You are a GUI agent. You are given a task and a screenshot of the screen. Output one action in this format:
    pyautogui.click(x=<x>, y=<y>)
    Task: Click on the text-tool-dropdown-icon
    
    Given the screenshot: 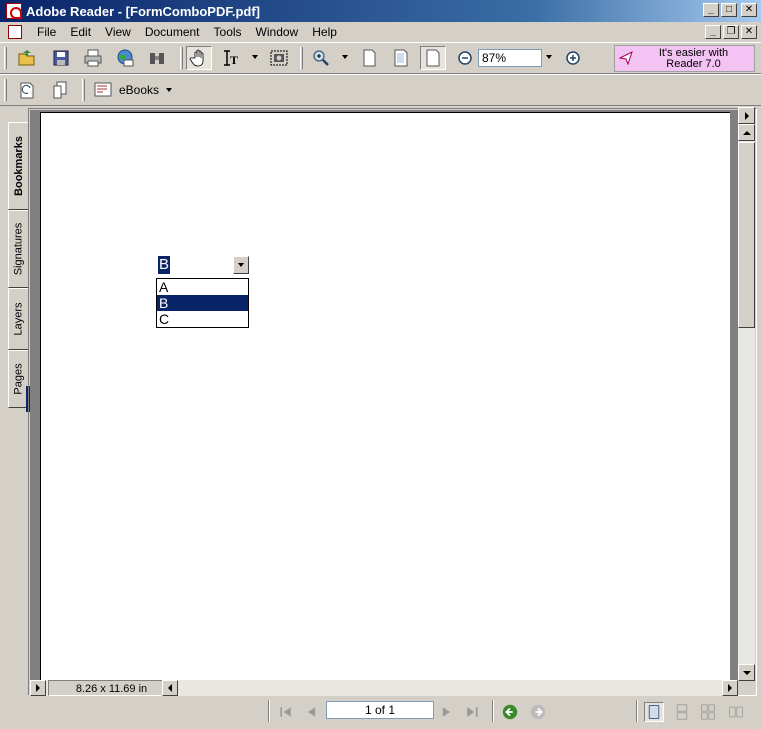 What is the action you would take?
    pyautogui.click(x=255, y=57)
    